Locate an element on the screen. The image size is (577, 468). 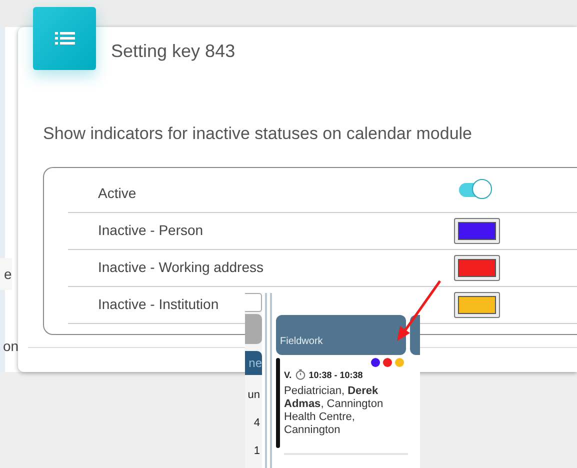
description: Show indicators for inactive statuses on calendar module is located at coordinates (258, 134).